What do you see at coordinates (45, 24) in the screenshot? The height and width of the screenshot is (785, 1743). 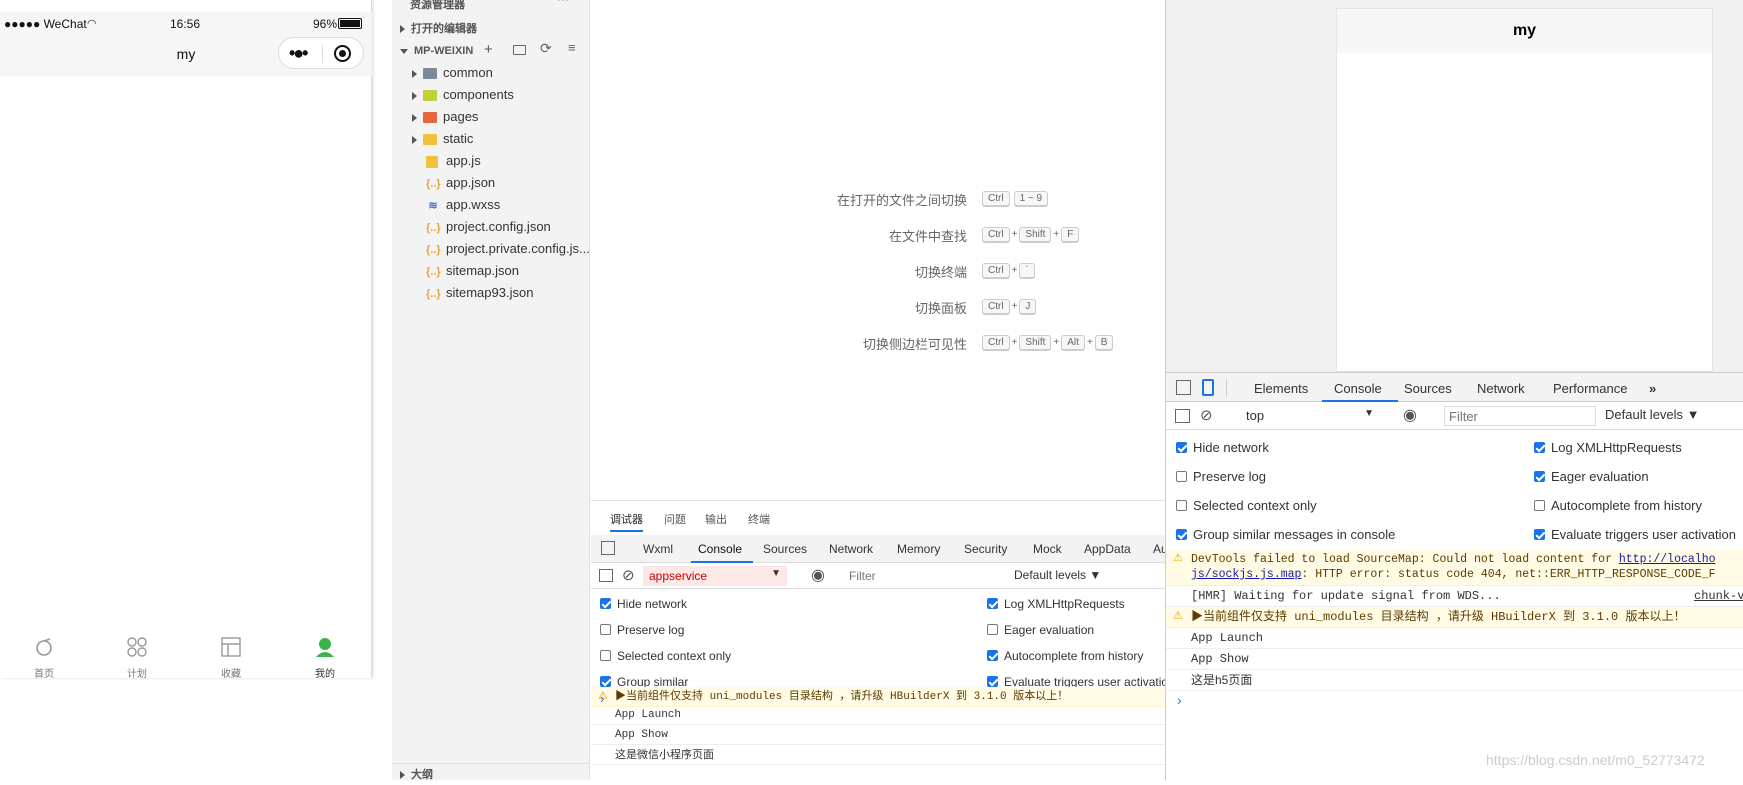 I see `carrier-label: ●●●●● WeChat` at bounding box center [45, 24].